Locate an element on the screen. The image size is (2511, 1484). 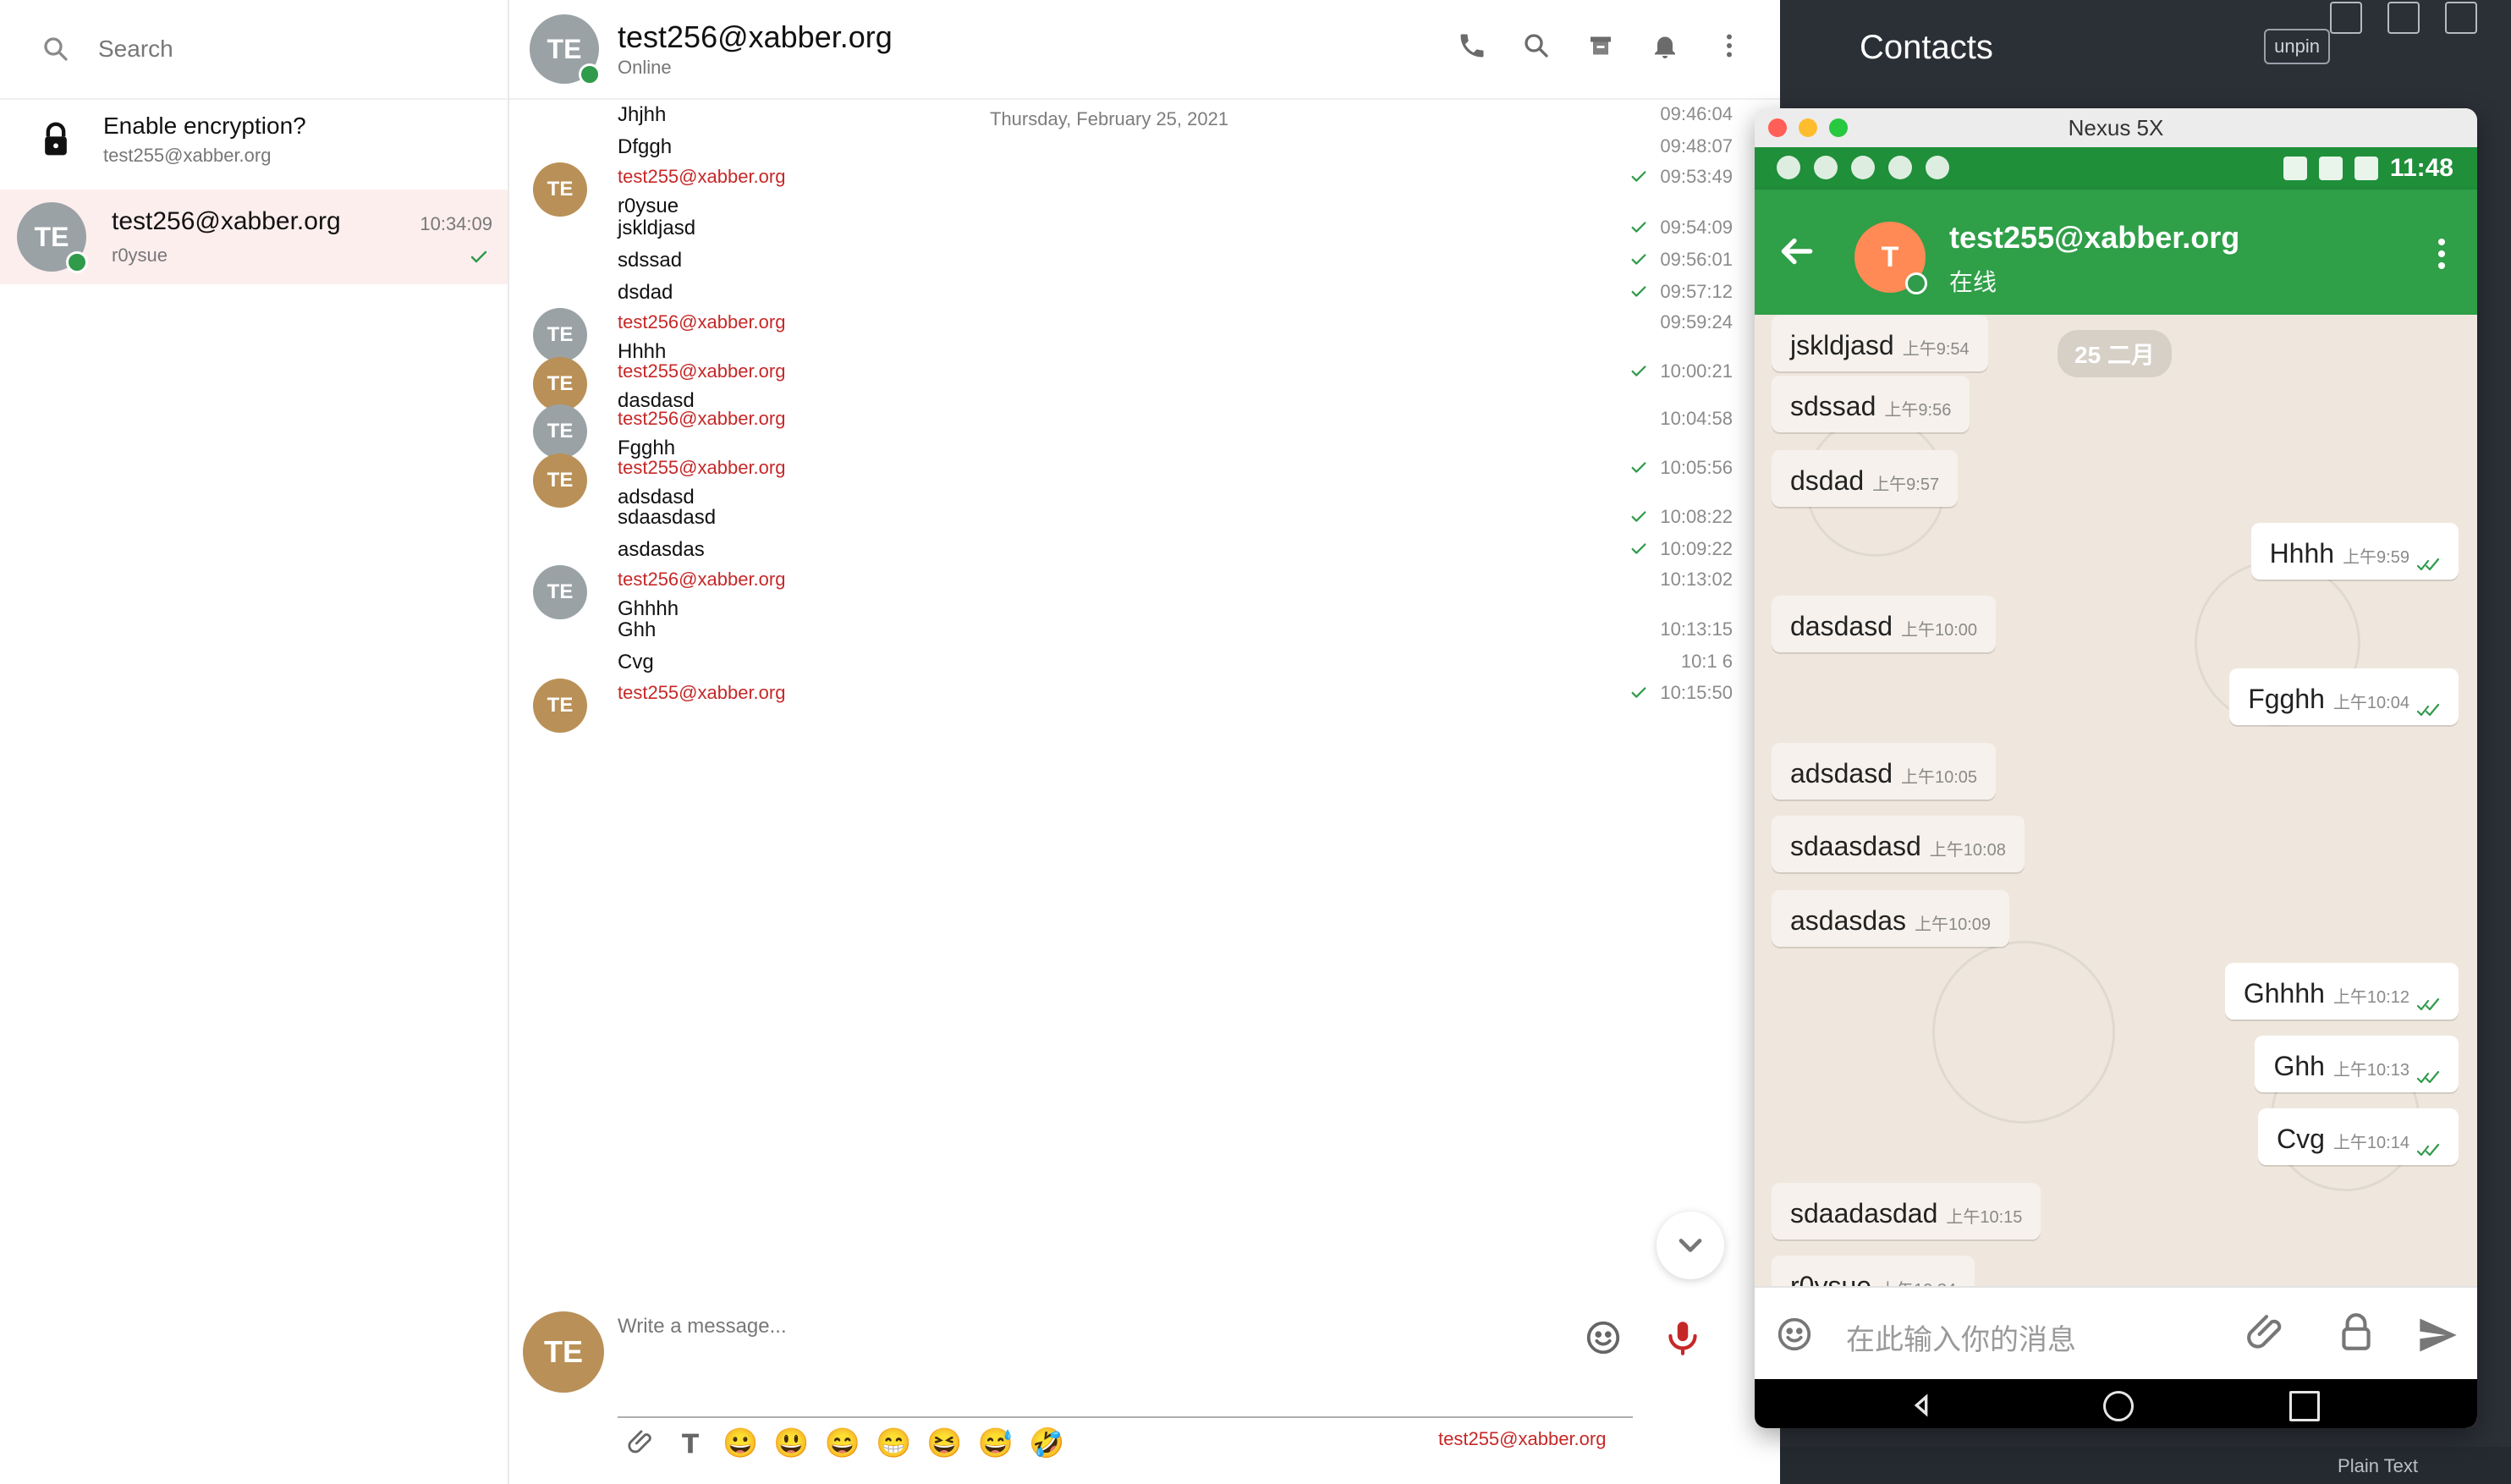
conversation-last-message: r0ysue is located at coordinates (140, 255).